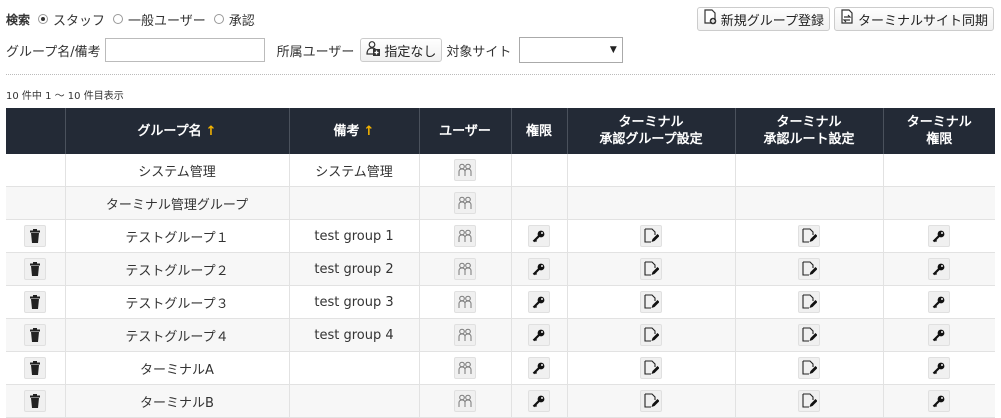 The image size is (1001, 418). I want to click on radio-general-user-indicator, so click(118, 19).